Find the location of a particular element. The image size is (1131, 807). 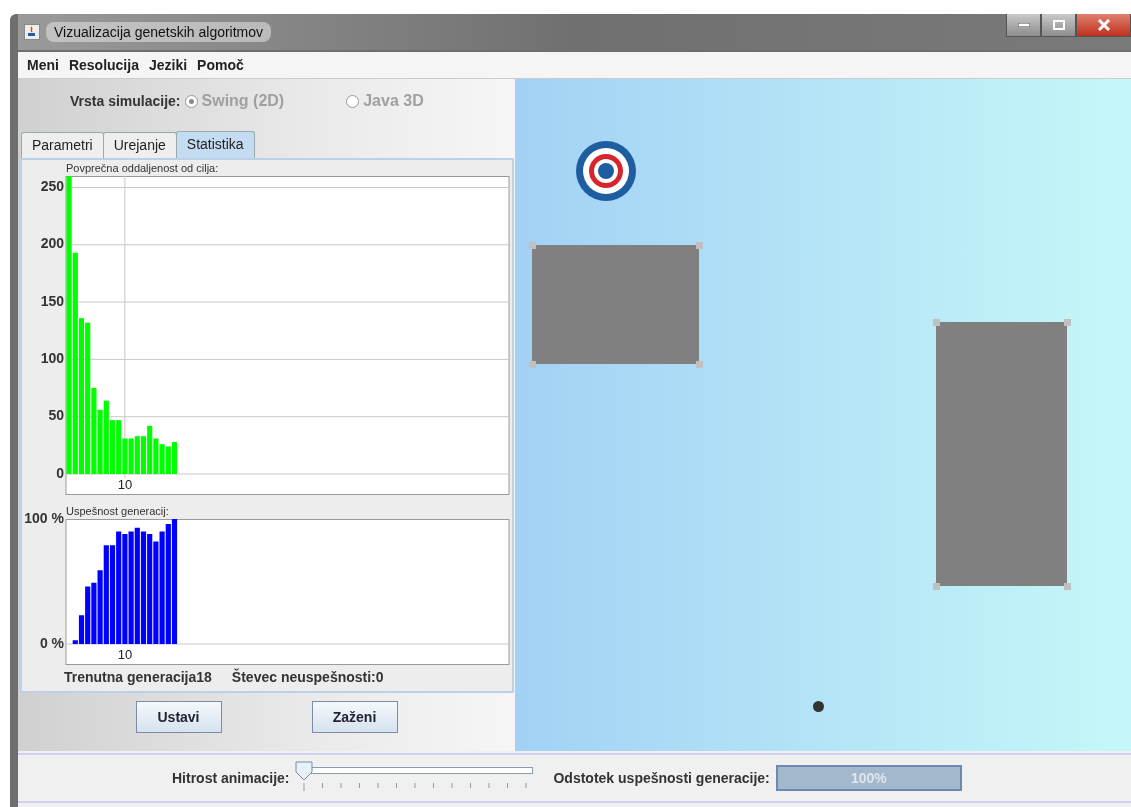

tab: Parametri is located at coordinates (62, 145).